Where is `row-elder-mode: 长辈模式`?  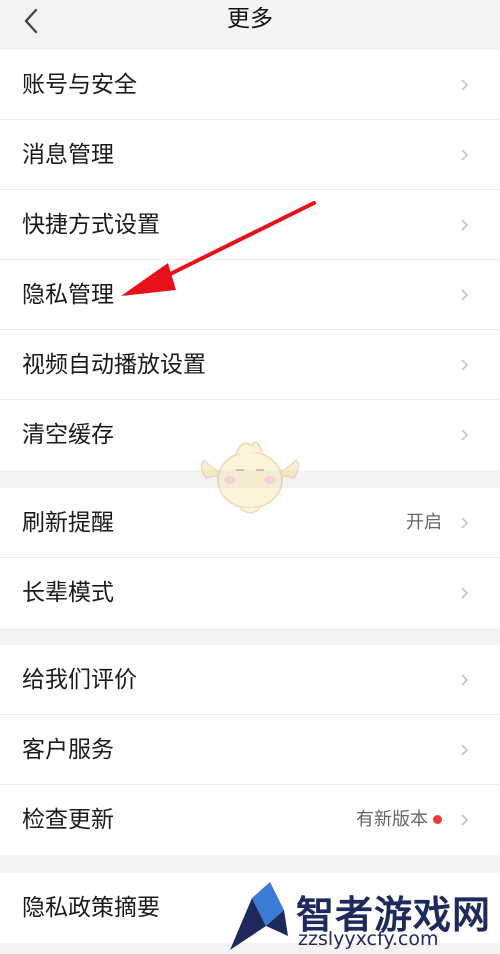 row-elder-mode: 长辈模式 is located at coordinates (250, 593).